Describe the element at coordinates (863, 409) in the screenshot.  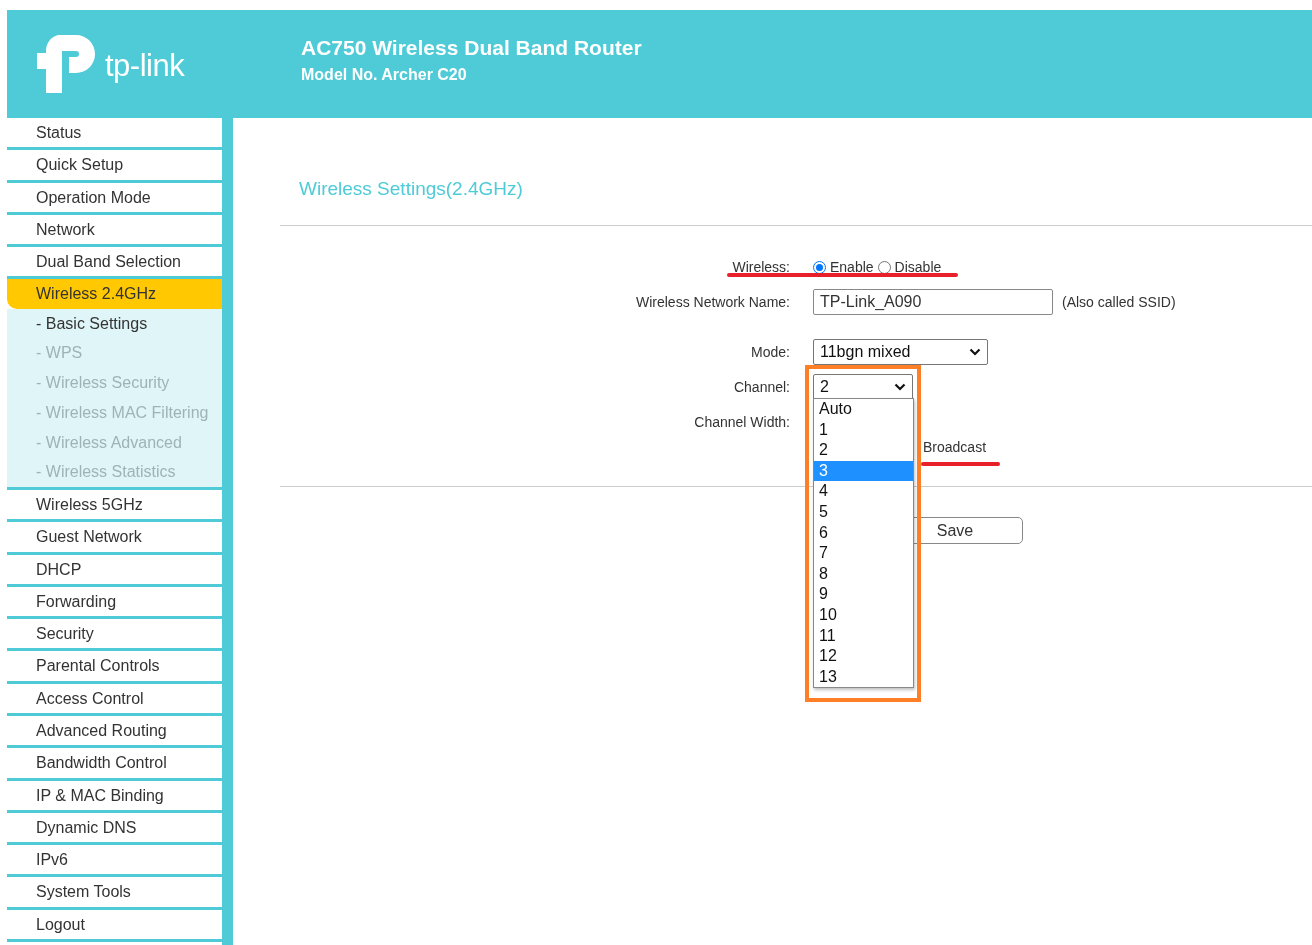
I see `dropdown-option: Auto` at that location.